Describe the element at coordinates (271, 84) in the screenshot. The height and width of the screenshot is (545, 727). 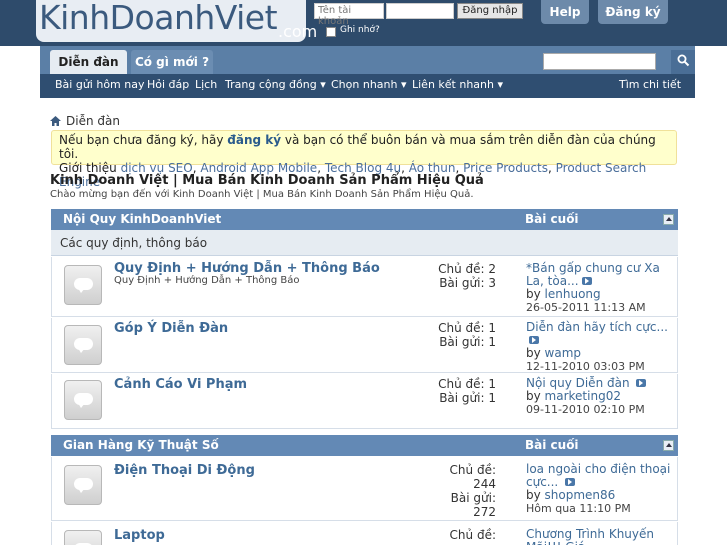
I see `subnav-community-label: Trang cộng đồng` at that location.